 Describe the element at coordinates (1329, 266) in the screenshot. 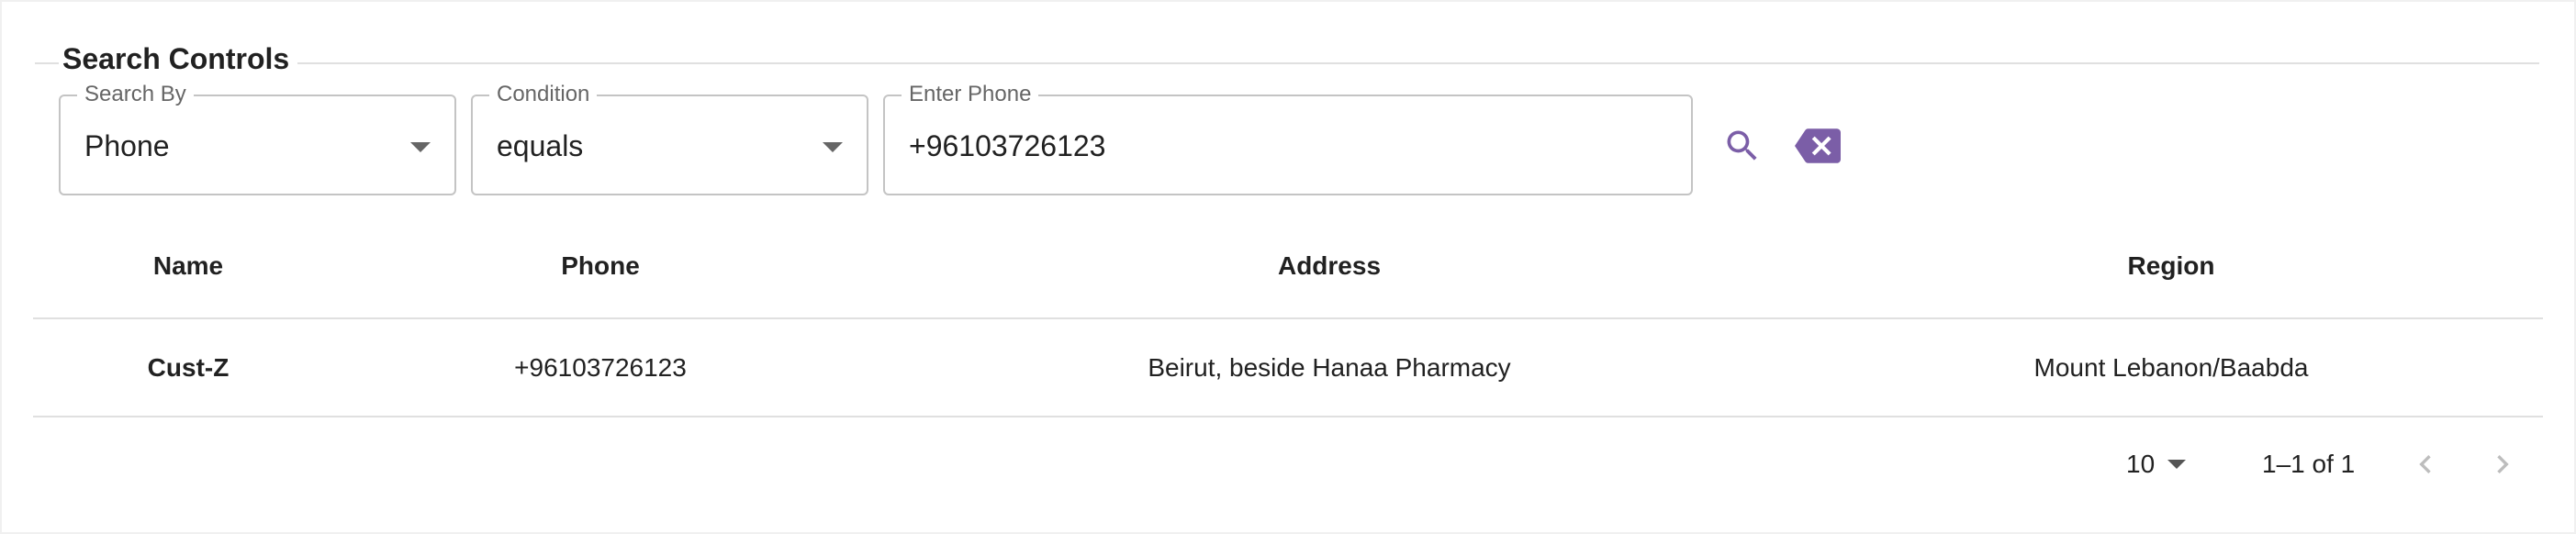

I see `column-header-address: Address` at that location.